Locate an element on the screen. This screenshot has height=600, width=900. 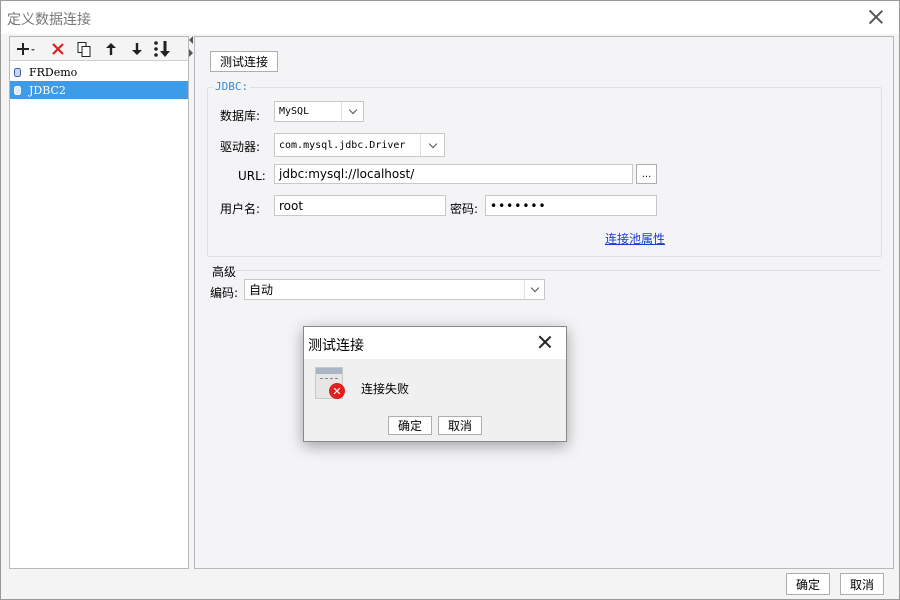
arrow-down-icon is located at coordinates (137, 49).